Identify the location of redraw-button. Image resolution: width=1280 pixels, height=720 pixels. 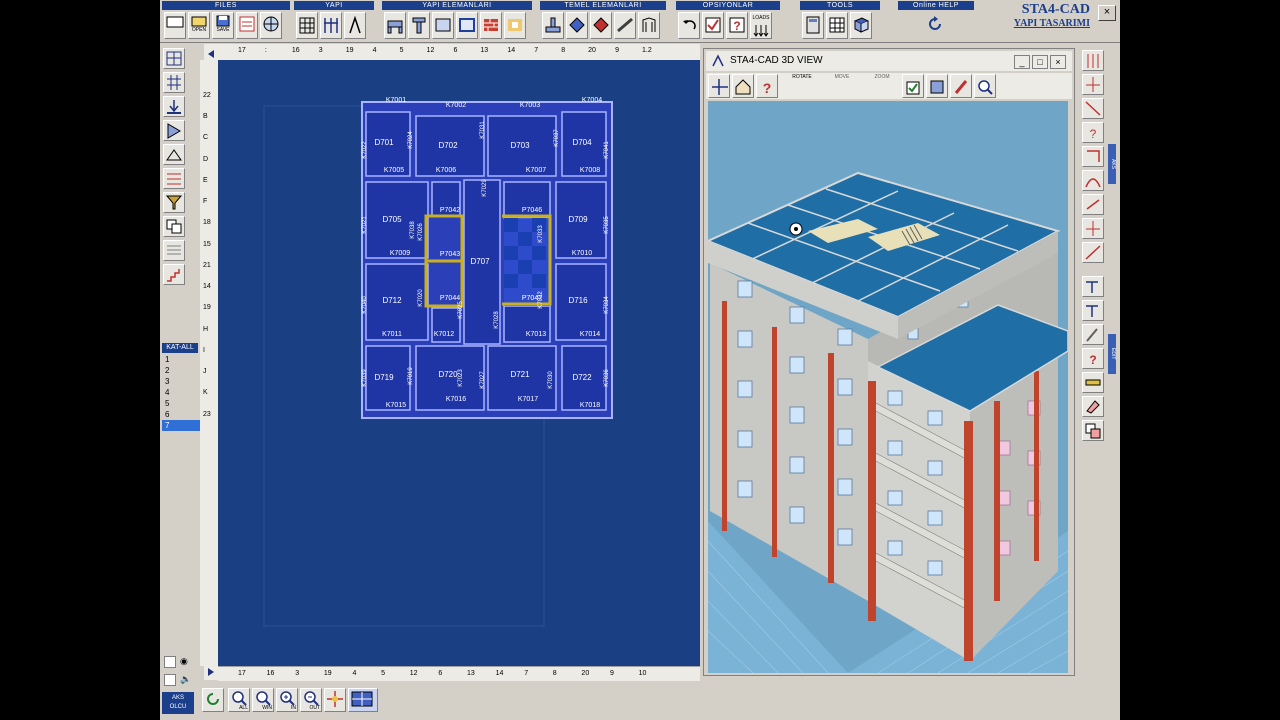
(213, 700).